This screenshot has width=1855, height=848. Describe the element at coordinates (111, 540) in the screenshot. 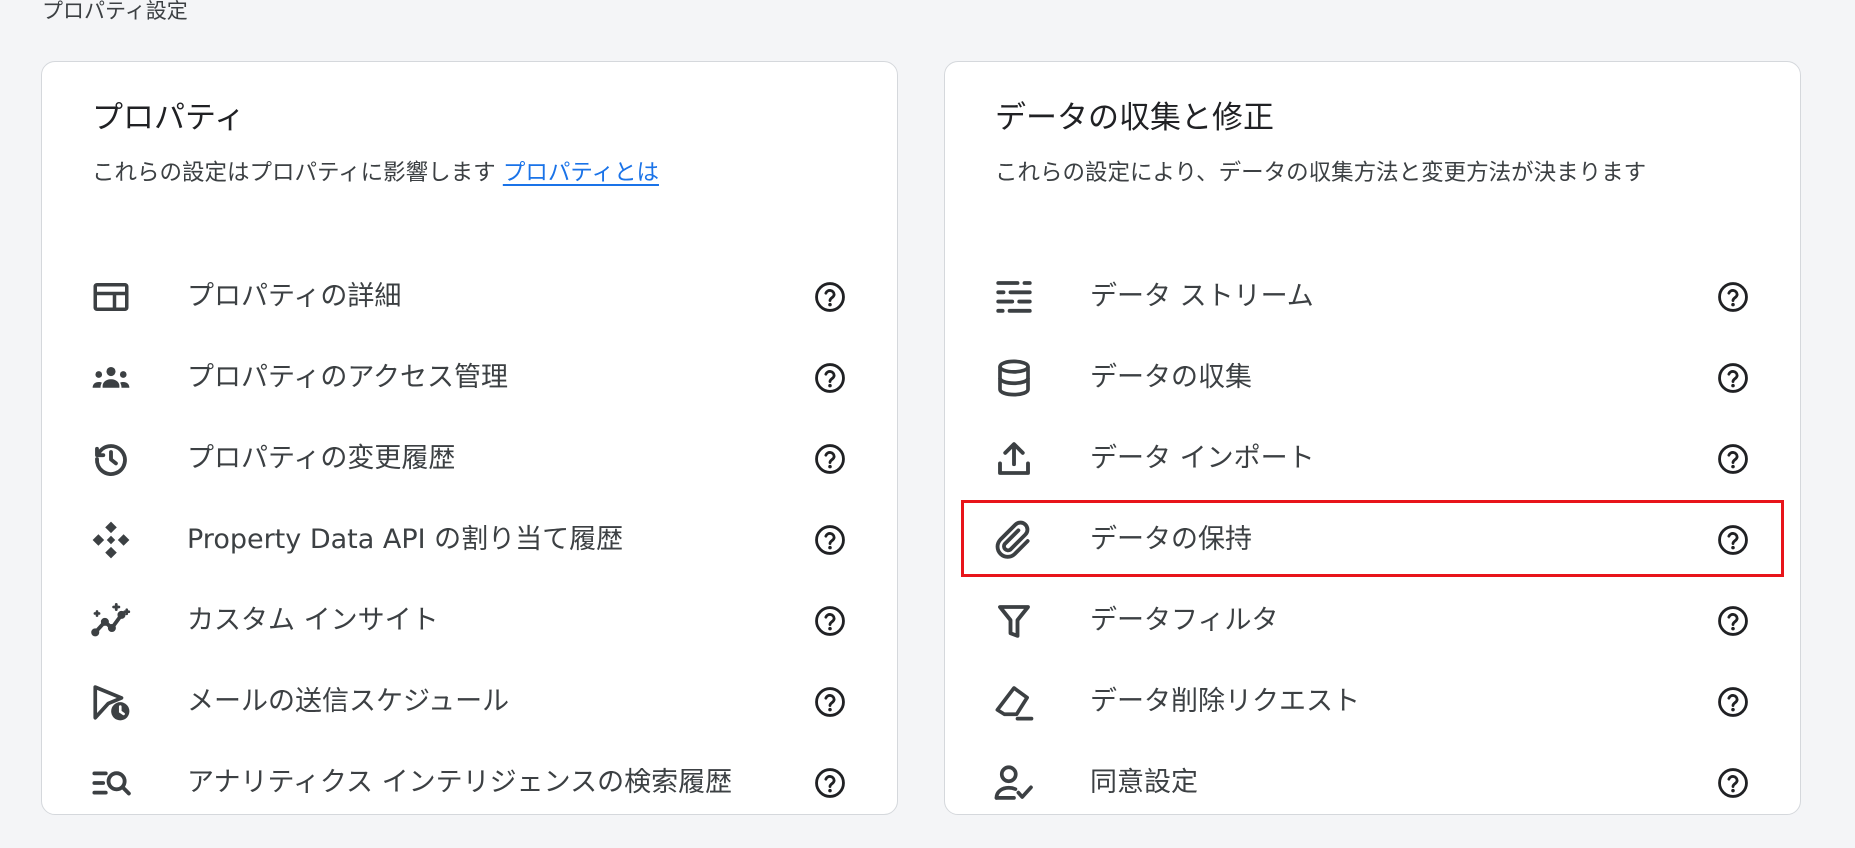

I see `api-icon` at that location.